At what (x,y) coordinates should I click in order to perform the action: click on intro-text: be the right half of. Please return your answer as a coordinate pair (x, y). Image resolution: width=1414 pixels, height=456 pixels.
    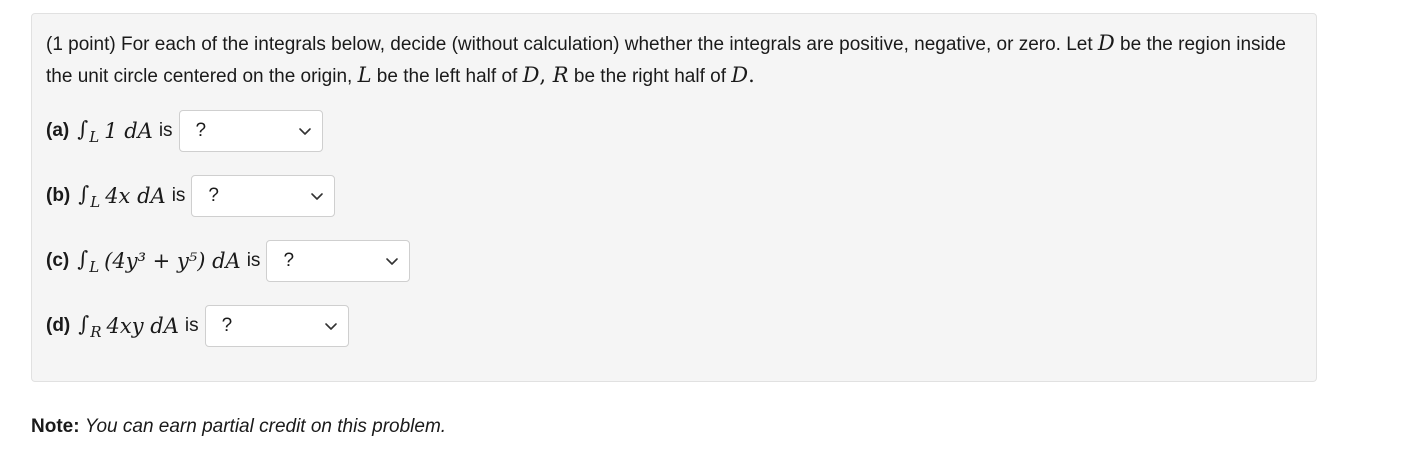
    Looking at the image, I should click on (650, 76).